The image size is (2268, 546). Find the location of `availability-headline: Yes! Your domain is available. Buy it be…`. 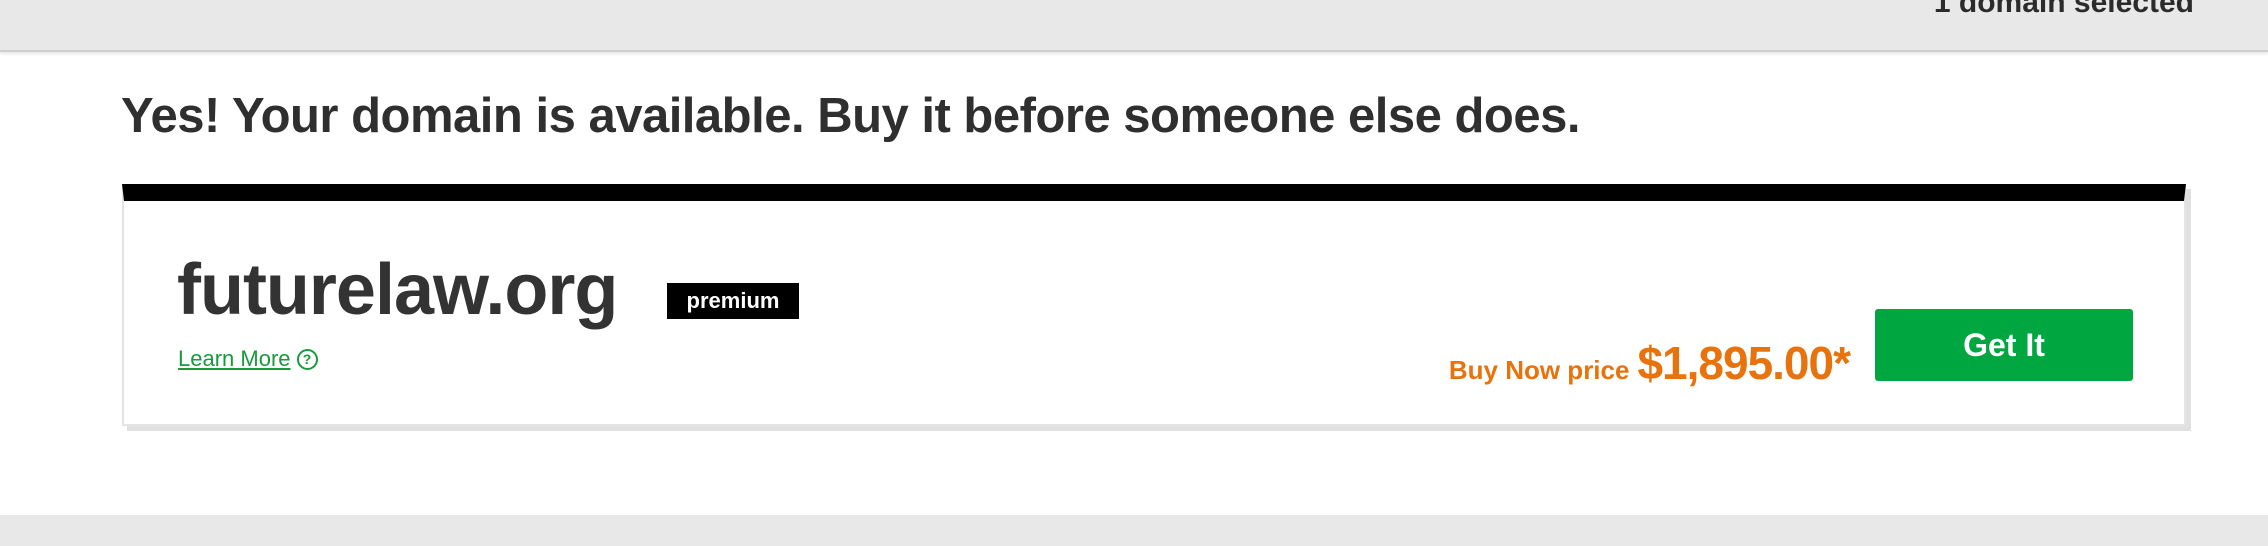

availability-headline: Yes! Your domain is available. Buy it be… is located at coordinates (850, 116).